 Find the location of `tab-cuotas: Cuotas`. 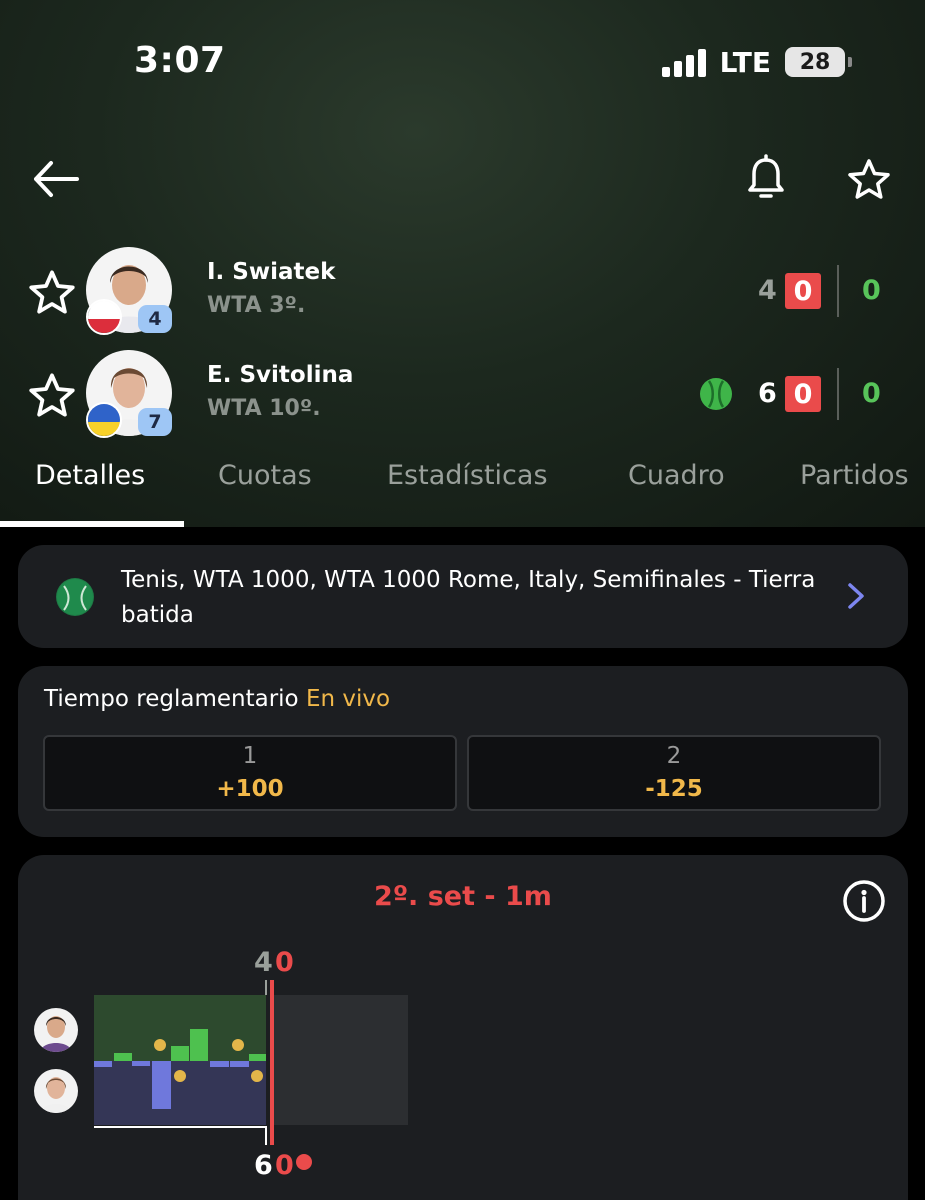

tab-cuotas: Cuotas is located at coordinates (265, 475).